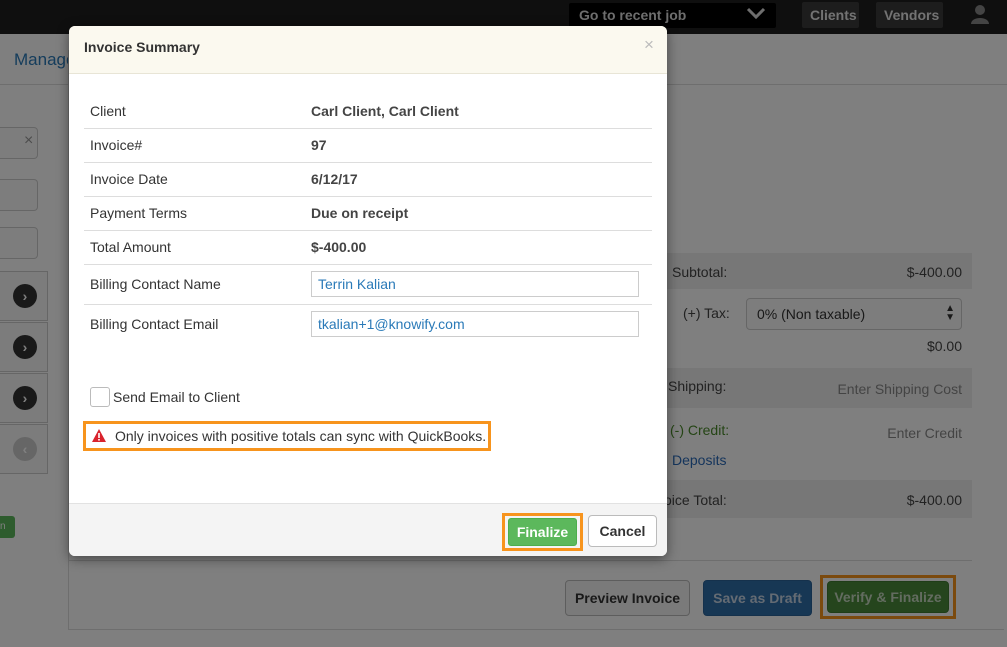 The image size is (1007, 647). Describe the element at coordinates (197, 247) in the screenshot. I see `row-label: Total Amount` at that location.